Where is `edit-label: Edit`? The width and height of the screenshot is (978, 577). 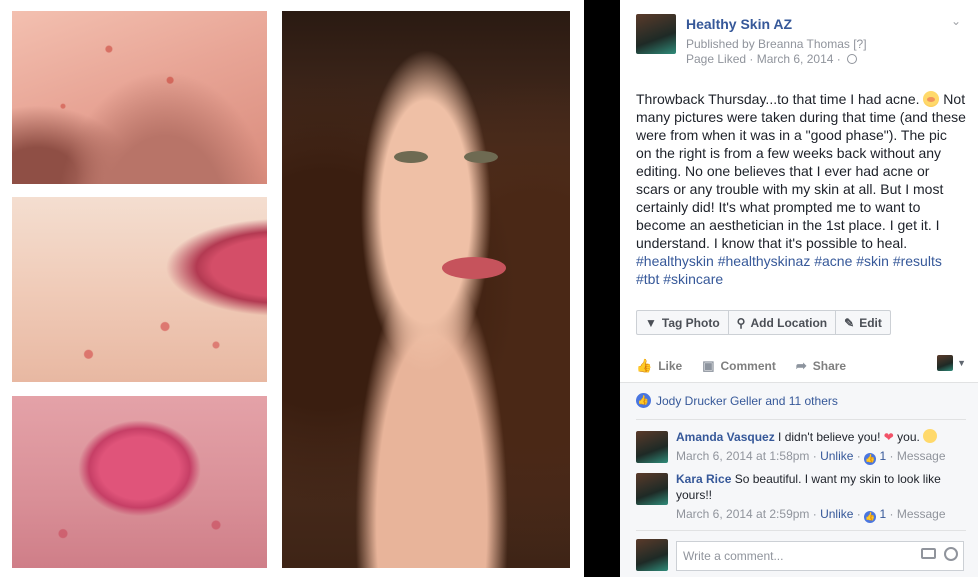 edit-label: Edit is located at coordinates (870, 322).